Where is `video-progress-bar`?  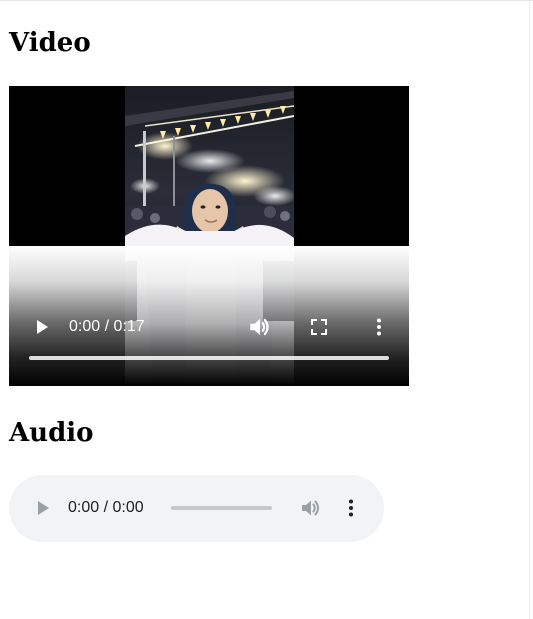
video-progress-bar is located at coordinates (209, 358).